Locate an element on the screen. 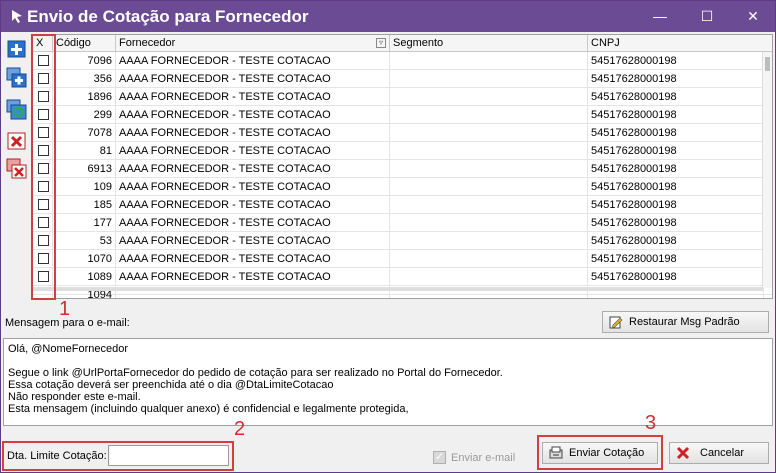 This screenshot has height=473, width=776. restore-default-message-button: Restaurar Msg Padrão is located at coordinates (685, 322).